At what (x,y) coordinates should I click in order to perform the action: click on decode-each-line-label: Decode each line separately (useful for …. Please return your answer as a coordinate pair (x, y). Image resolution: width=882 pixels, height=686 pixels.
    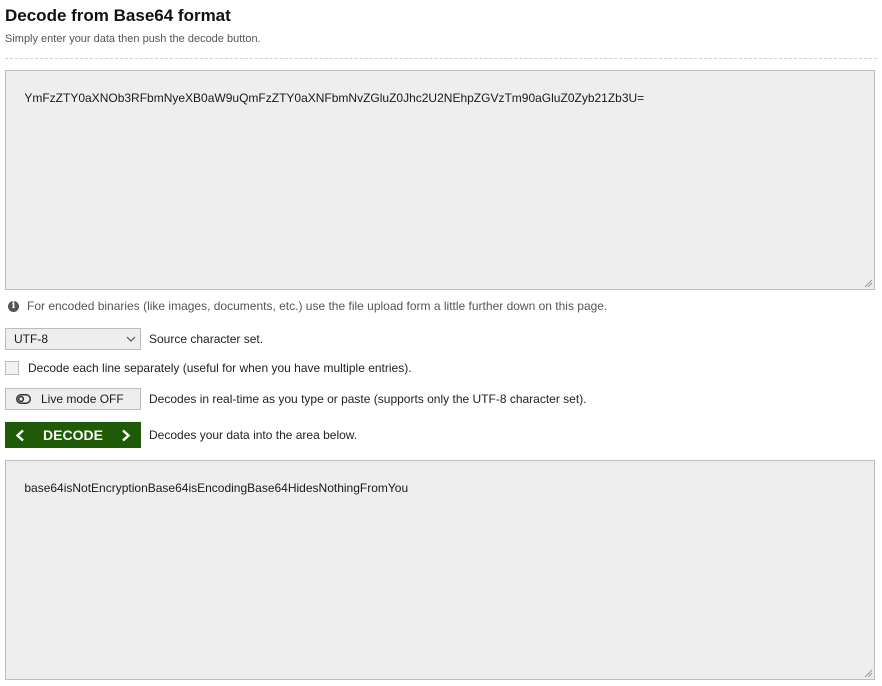
    Looking at the image, I should click on (220, 368).